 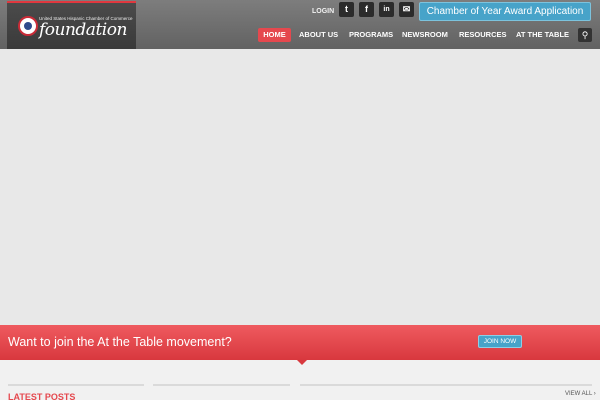 What do you see at coordinates (346, 9) in the screenshot?
I see `twitter-icon: t` at bounding box center [346, 9].